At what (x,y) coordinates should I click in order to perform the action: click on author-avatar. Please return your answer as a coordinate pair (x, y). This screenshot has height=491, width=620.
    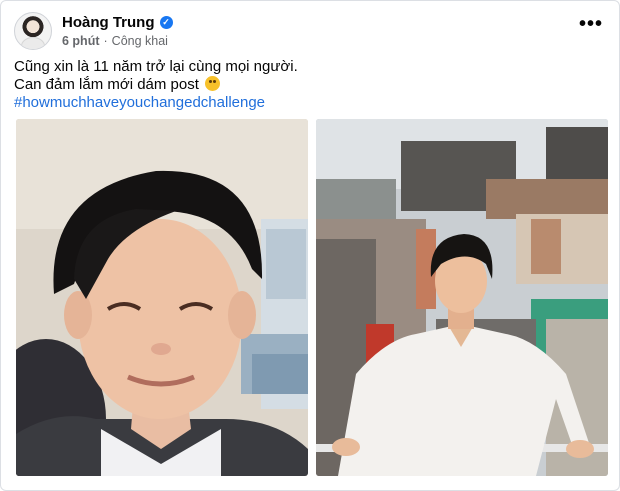
    Looking at the image, I should click on (33, 31).